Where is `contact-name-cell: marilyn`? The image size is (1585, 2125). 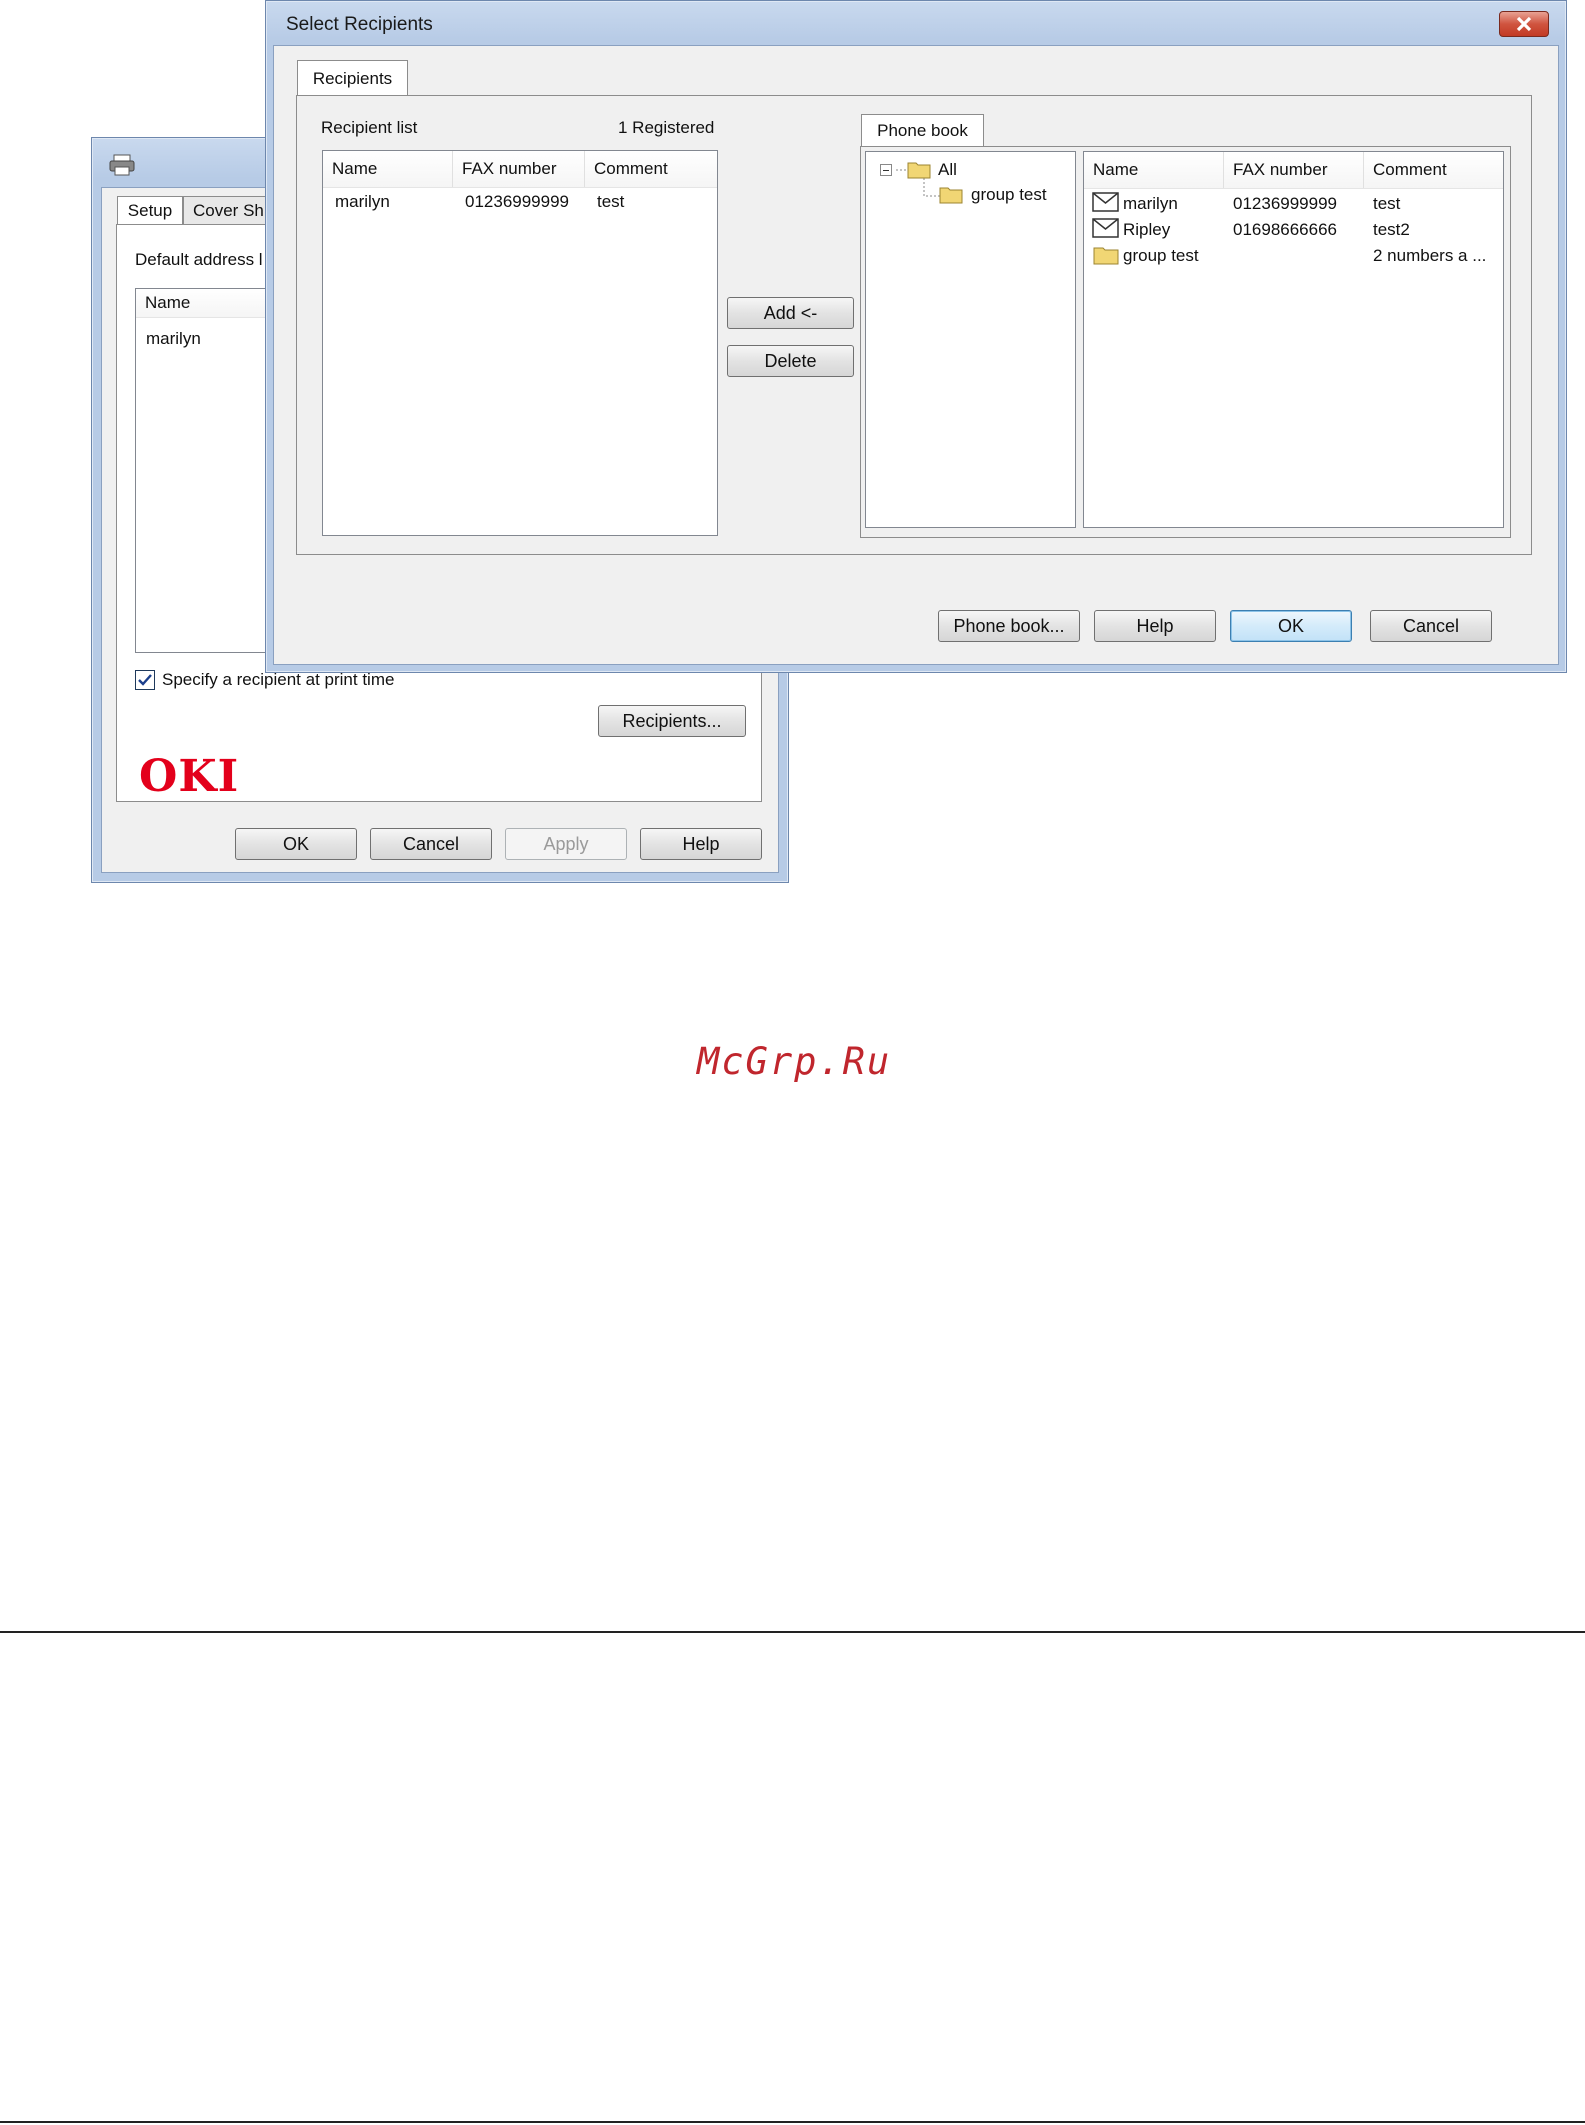 contact-name-cell: marilyn is located at coordinates (1150, 203).